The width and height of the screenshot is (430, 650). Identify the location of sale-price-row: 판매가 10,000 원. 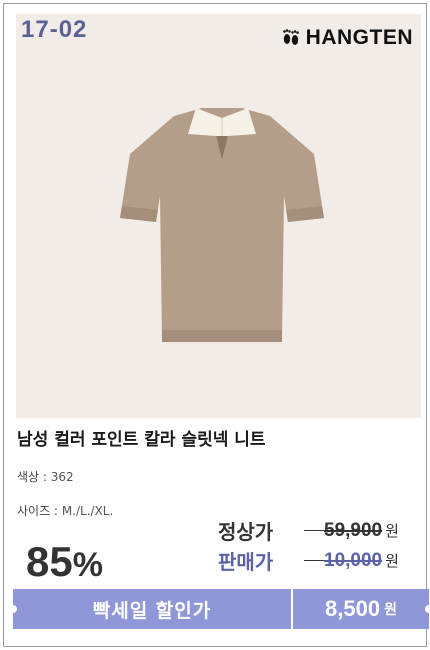
(308, 560).